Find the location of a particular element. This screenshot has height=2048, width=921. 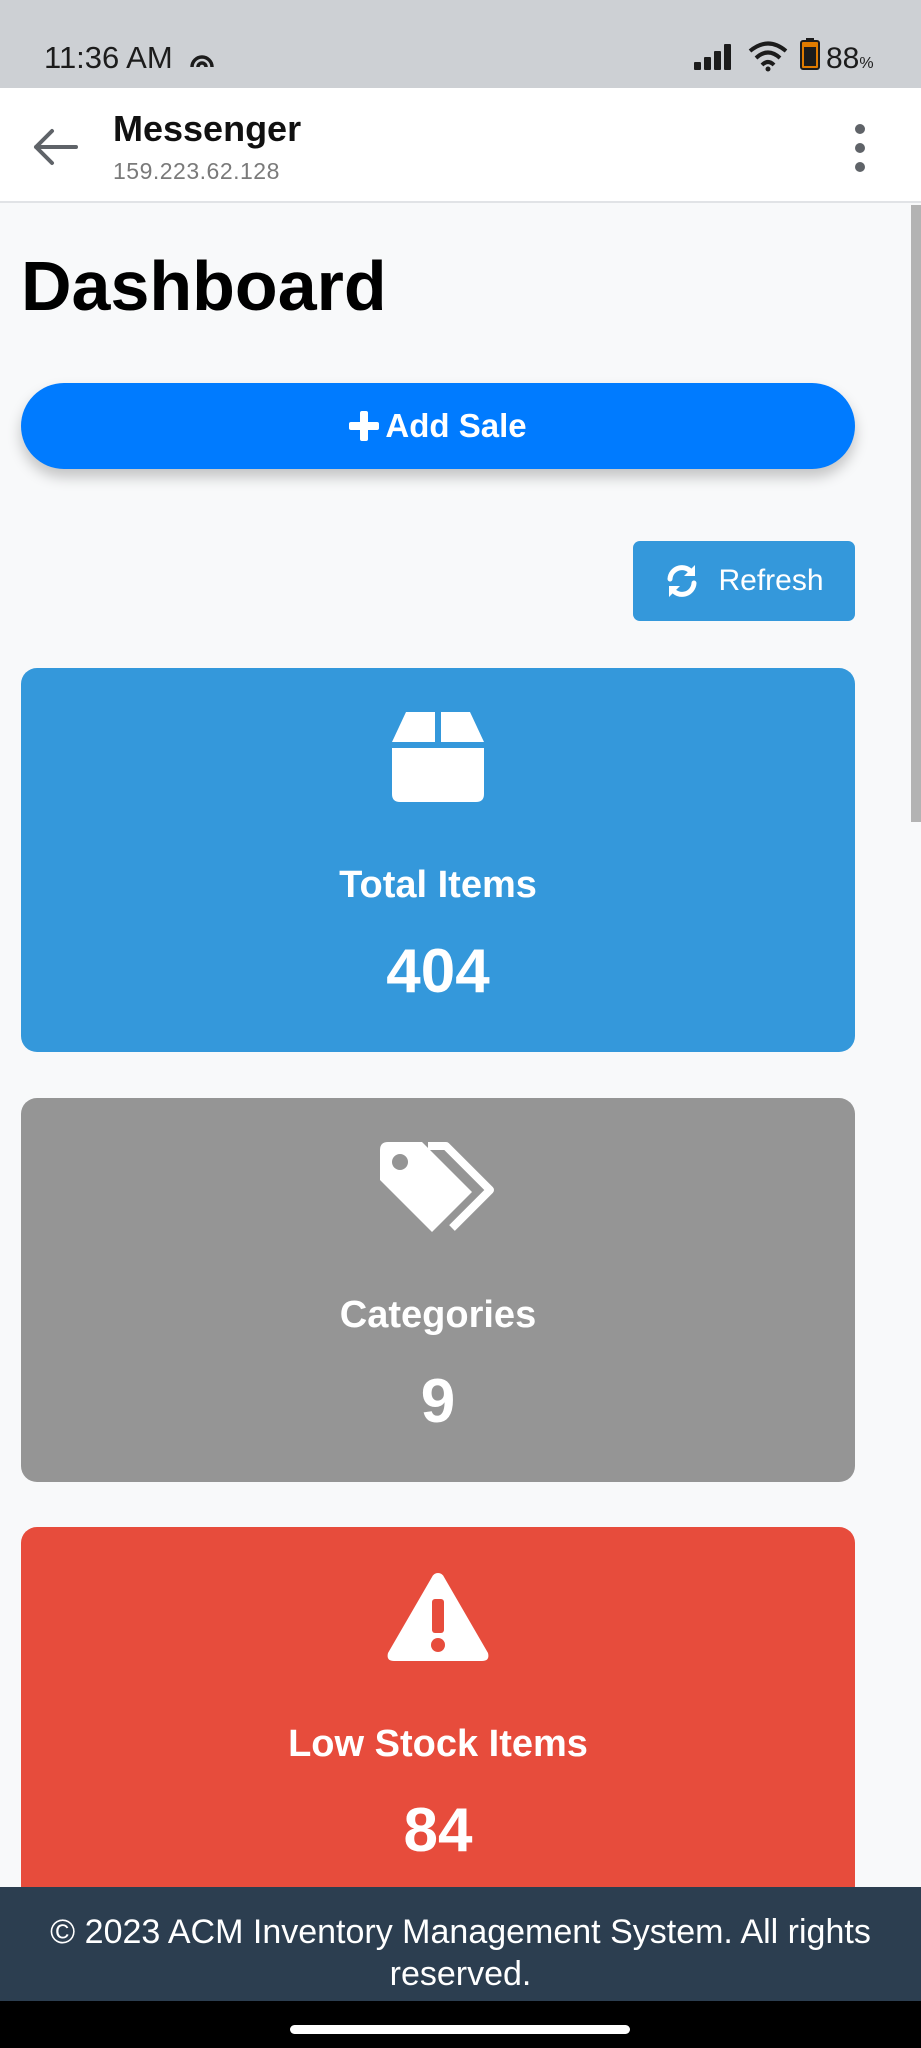

signal-icon is located at coordinates (712, 57).